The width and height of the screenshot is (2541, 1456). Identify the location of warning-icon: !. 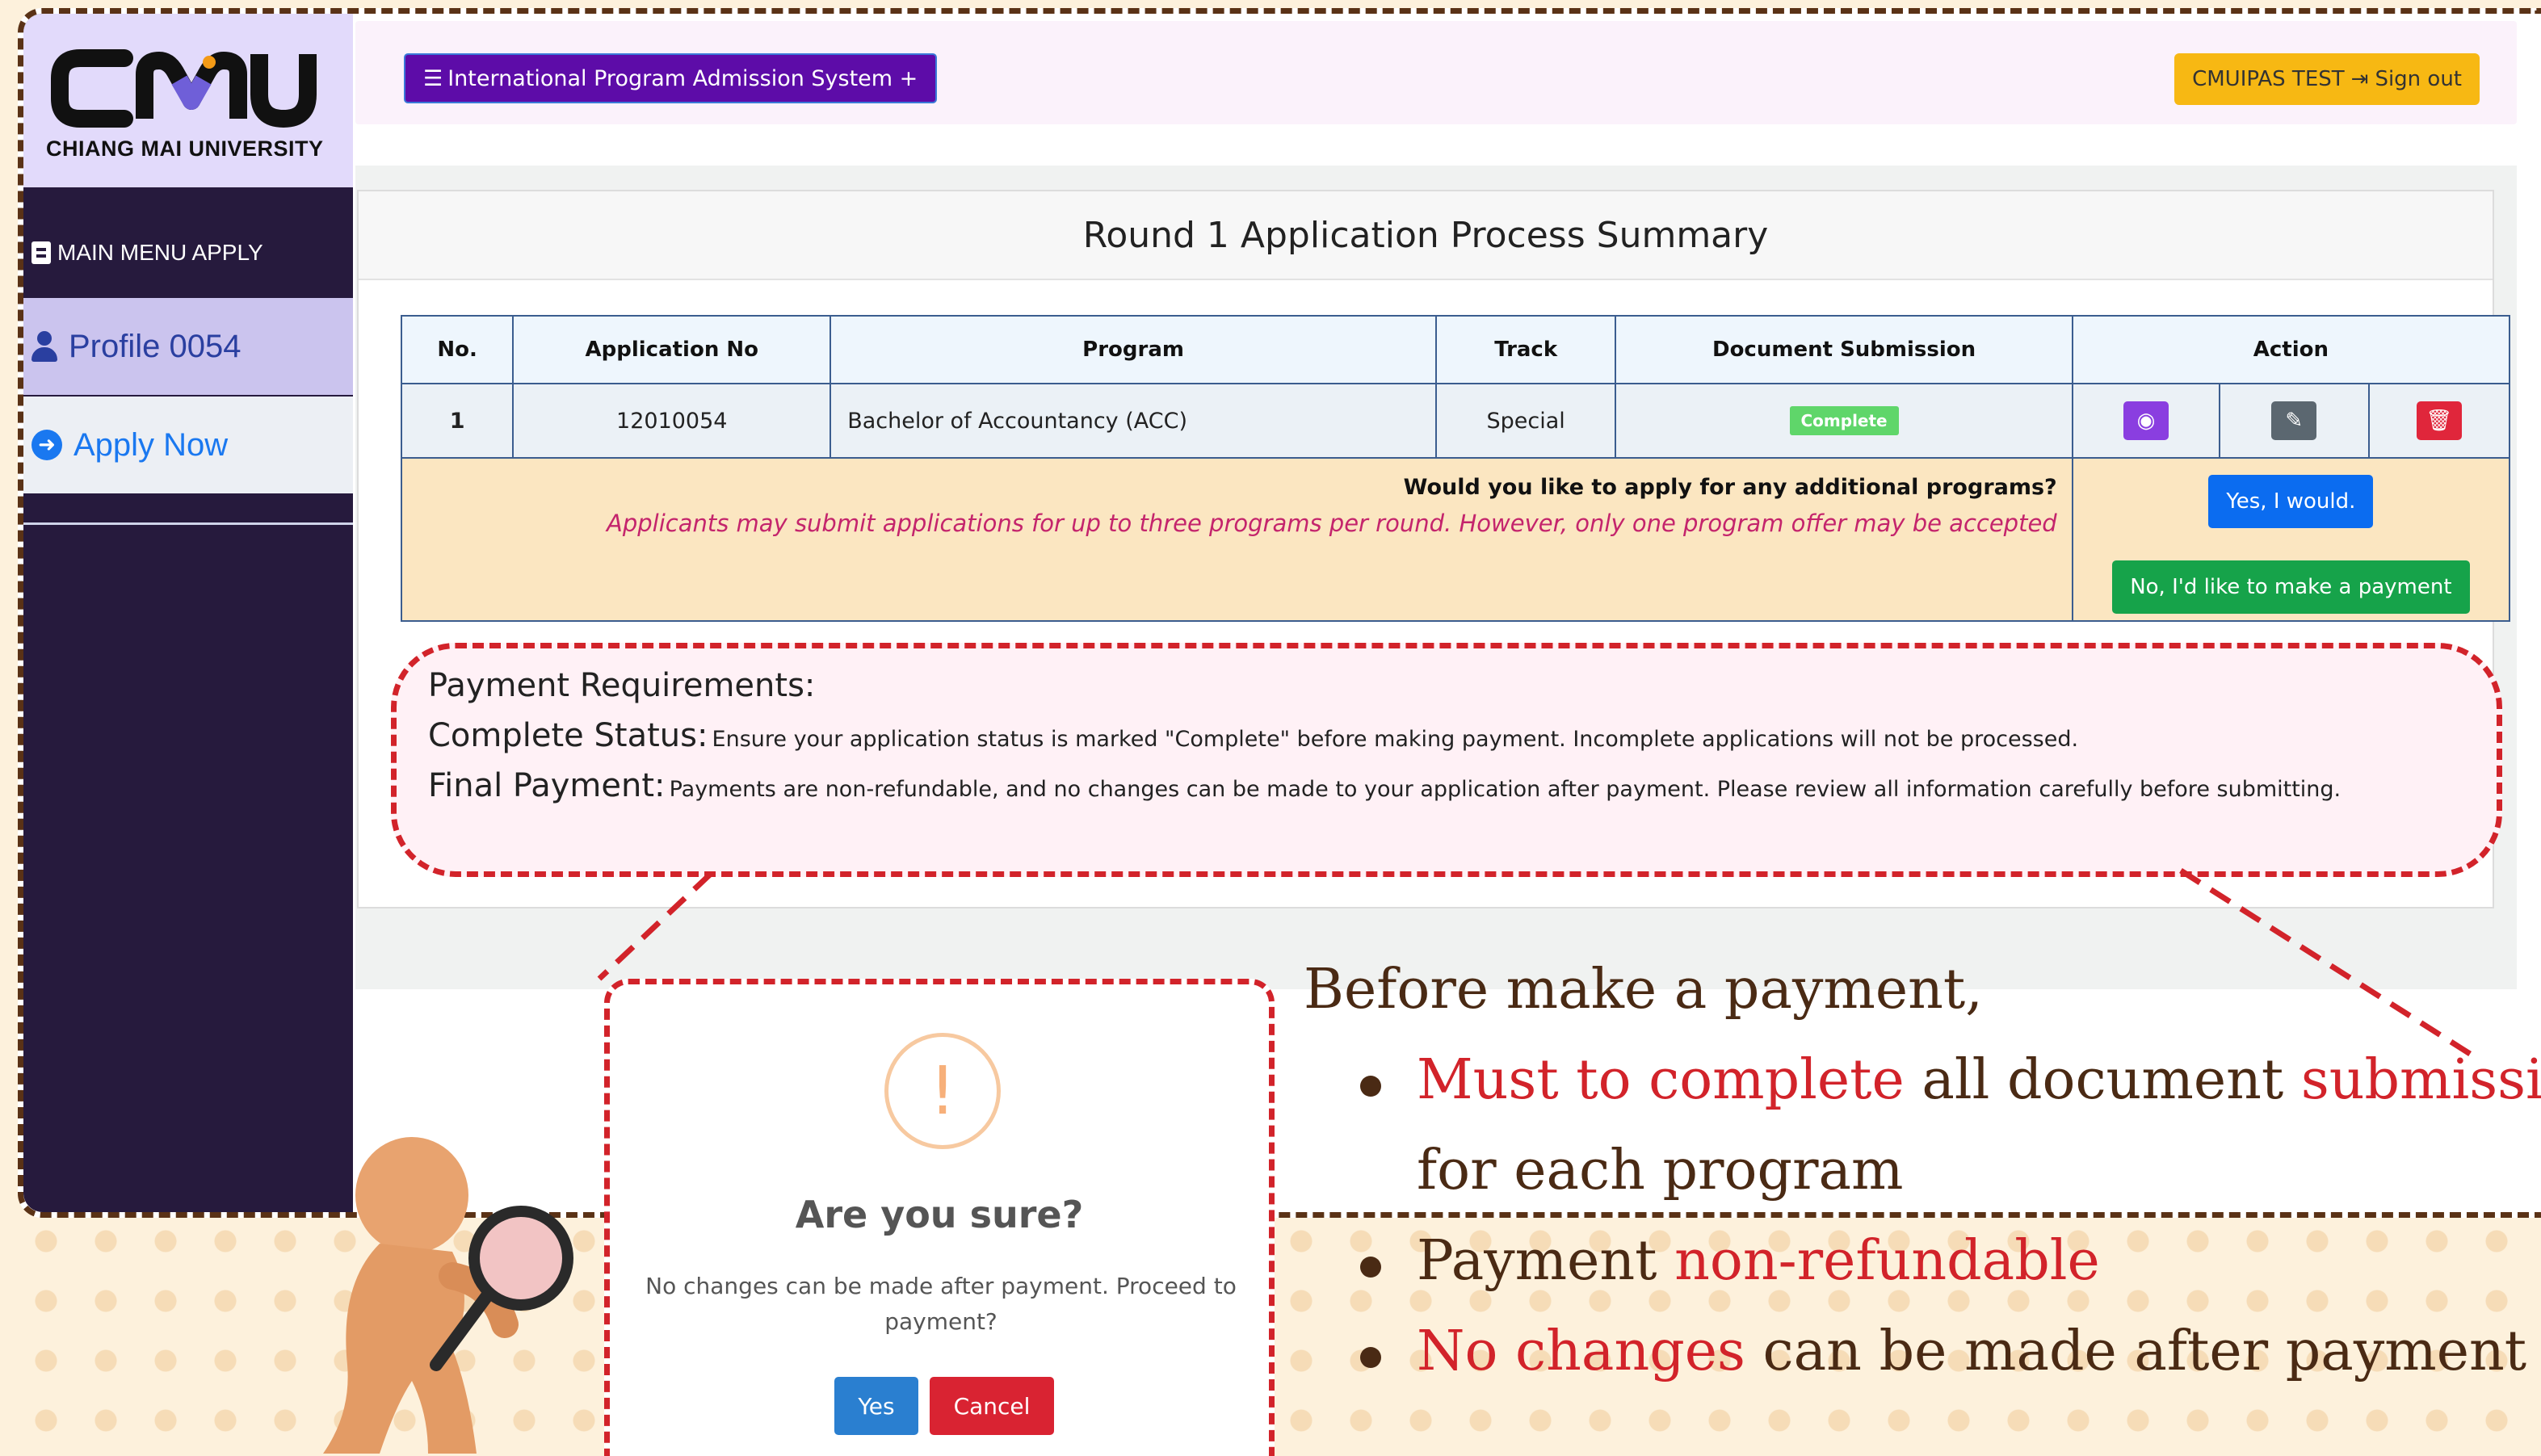
(942, 1091).